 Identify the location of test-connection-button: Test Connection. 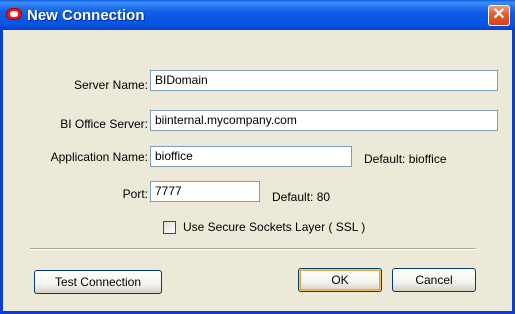
(98, 282).